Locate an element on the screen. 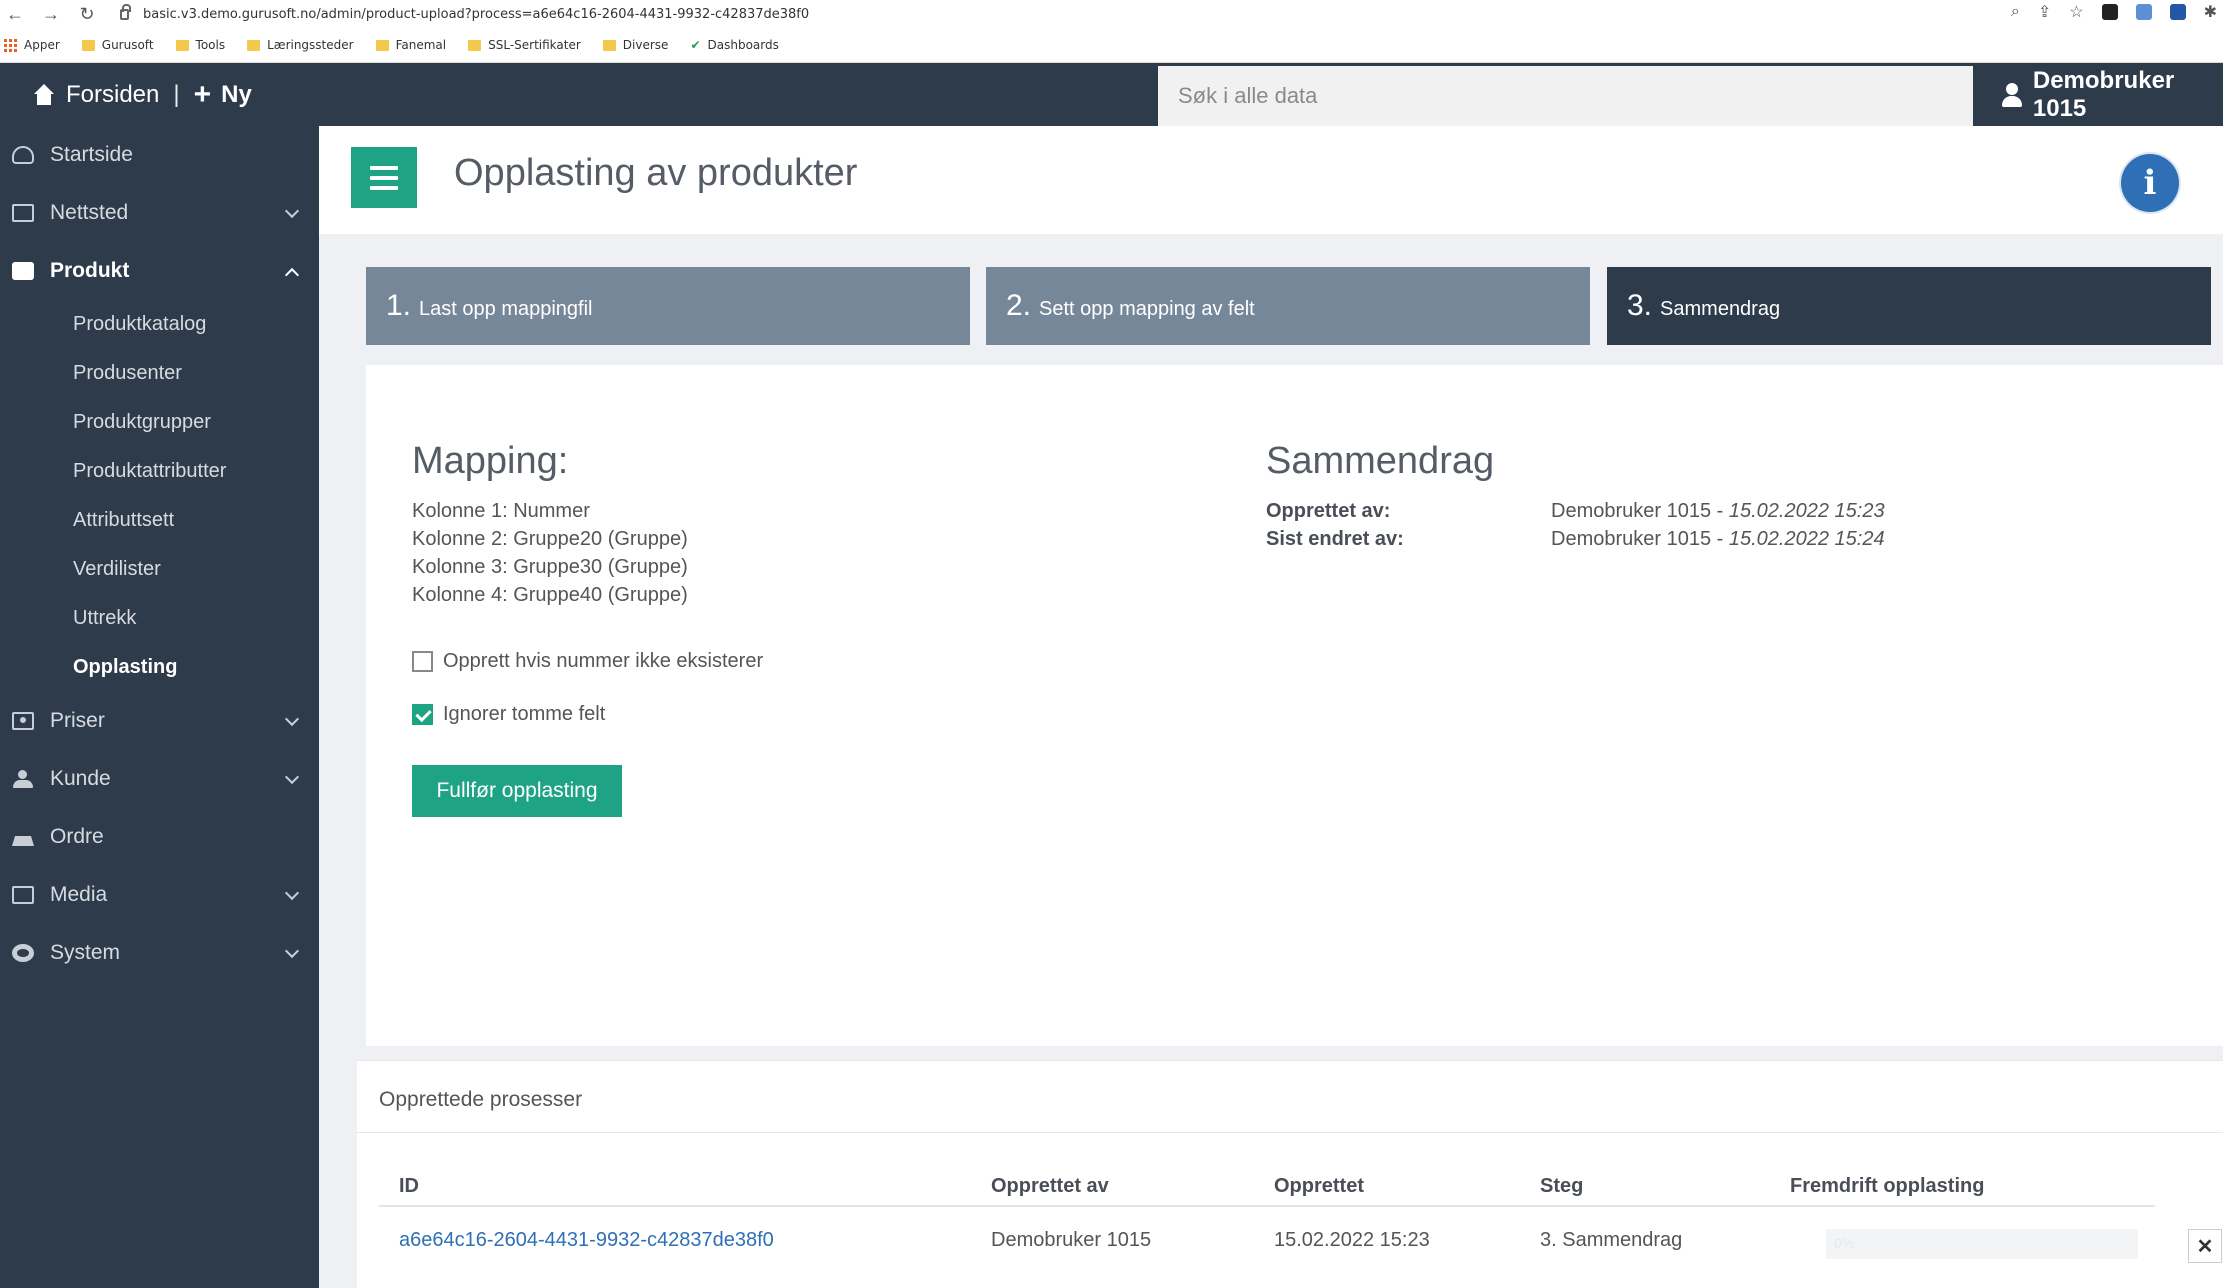 The height and width of the screenshot is (1288, 2223). sidebar-item-media: Media is located at coordinates (159, 895).